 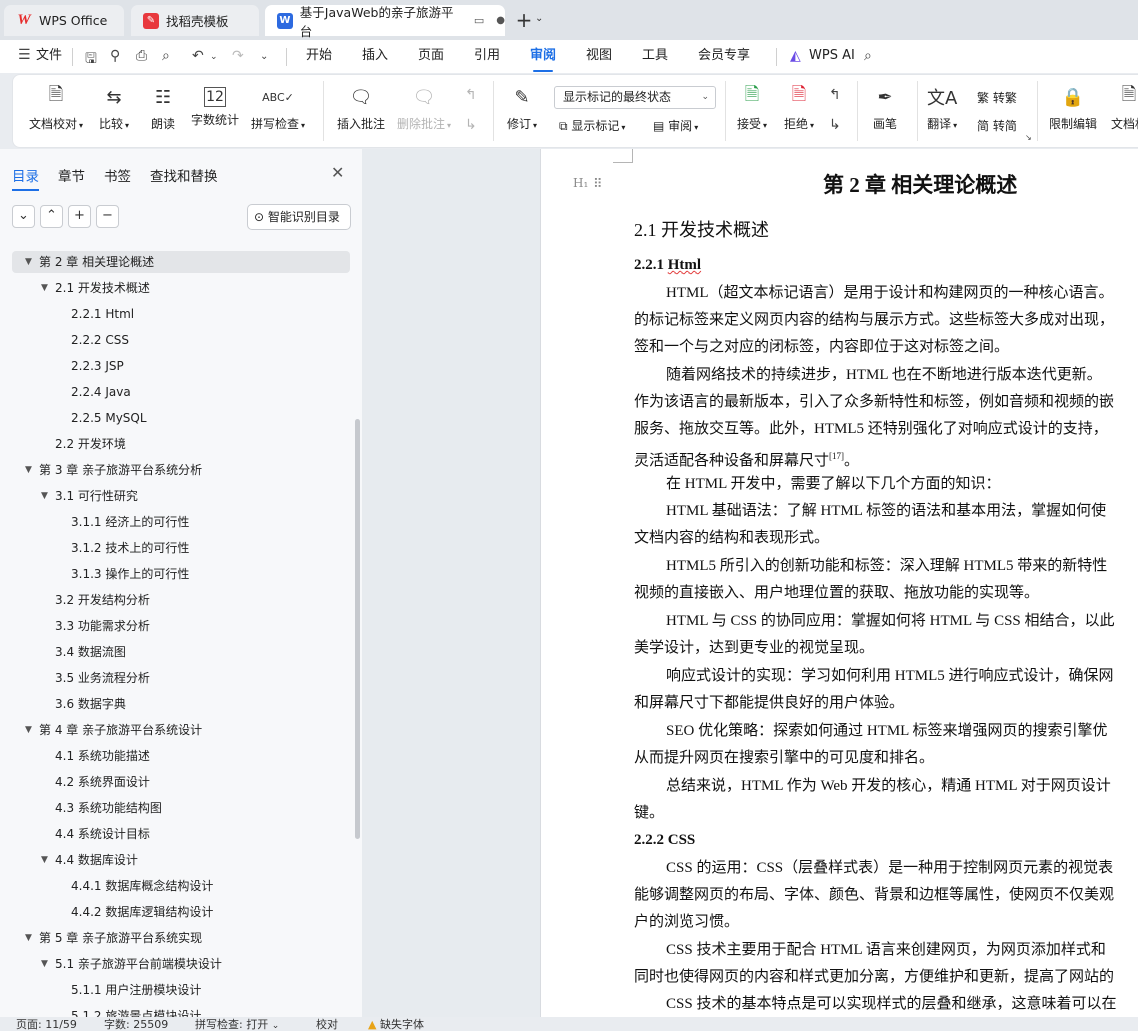 What do you see at coordinates (181, 340) in the screenshot?
I see `toc-item: 2.2.2 CSS` at bounding box center [181, 340].